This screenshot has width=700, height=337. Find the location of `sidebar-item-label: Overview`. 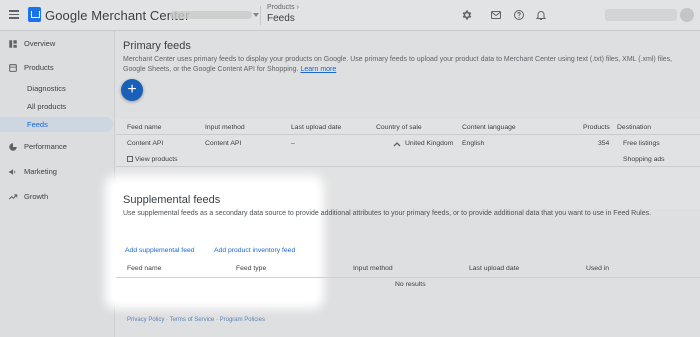

sidebar-item-label: Overview is located at coordinates (40, 43).